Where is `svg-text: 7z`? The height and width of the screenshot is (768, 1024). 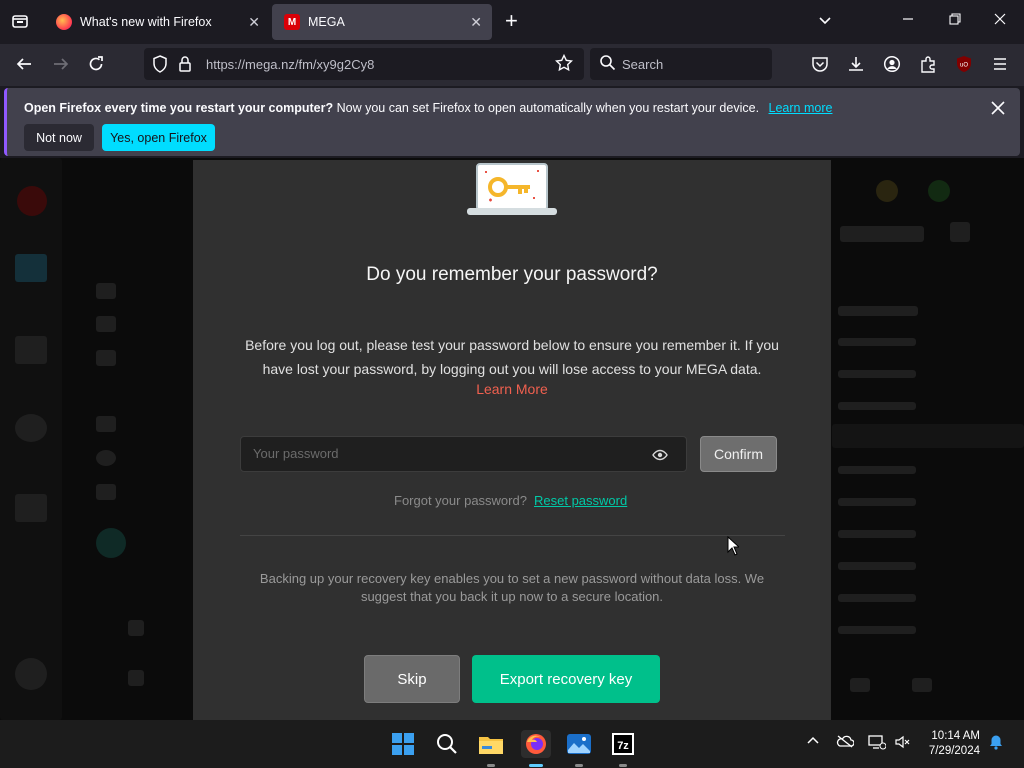 svg-text: 7z is located at coordinates (623, 746).